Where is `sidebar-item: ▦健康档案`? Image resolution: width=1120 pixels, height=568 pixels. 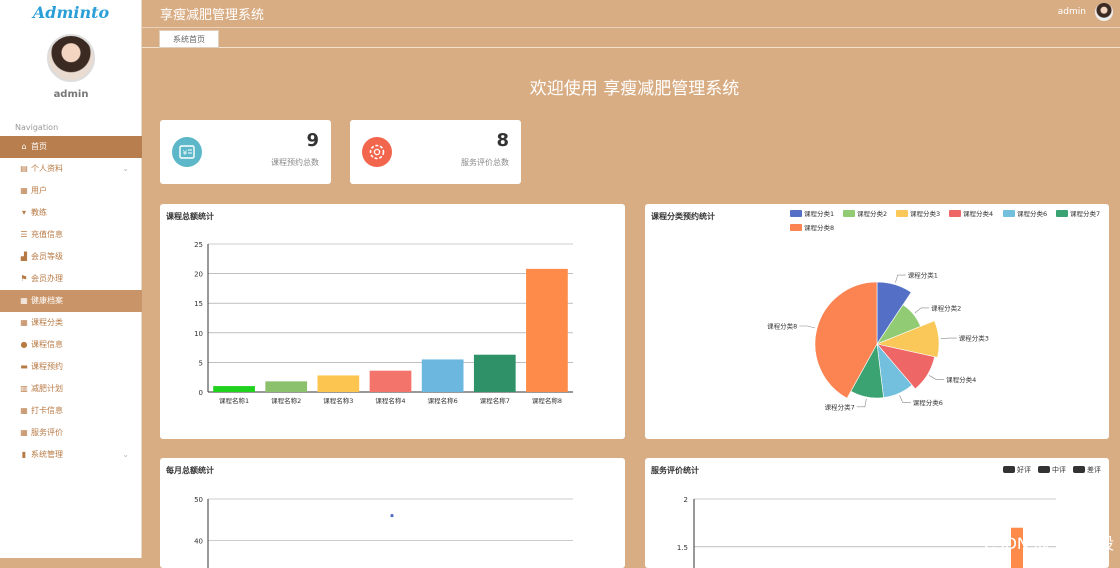 sidebar-item: ▦健康档案 is located at coordinates (71, 301).